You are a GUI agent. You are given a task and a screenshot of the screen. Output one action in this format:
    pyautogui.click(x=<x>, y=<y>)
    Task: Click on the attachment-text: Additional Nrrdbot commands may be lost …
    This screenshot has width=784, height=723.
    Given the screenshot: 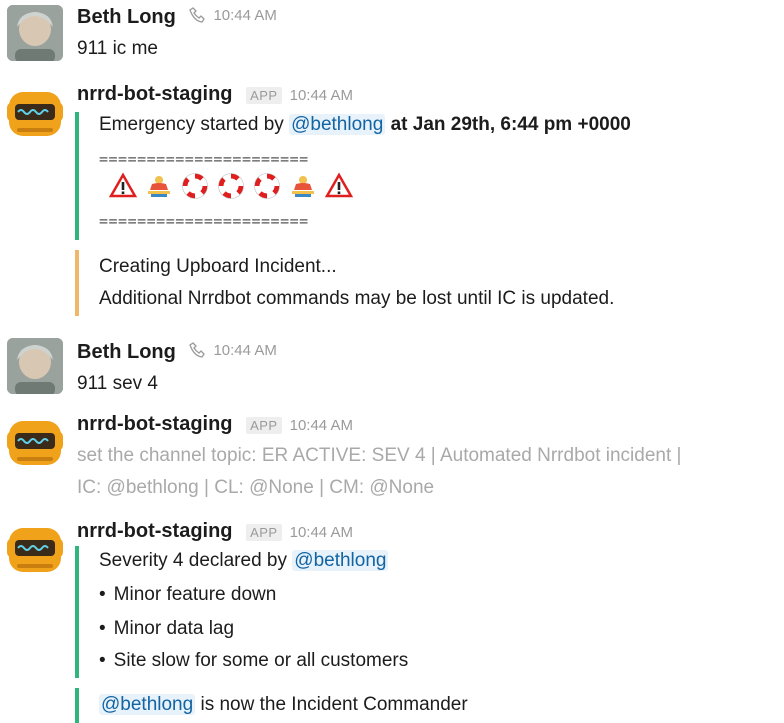 What is the action you would take?
    pyautogui.click(x=357, y=298)
    